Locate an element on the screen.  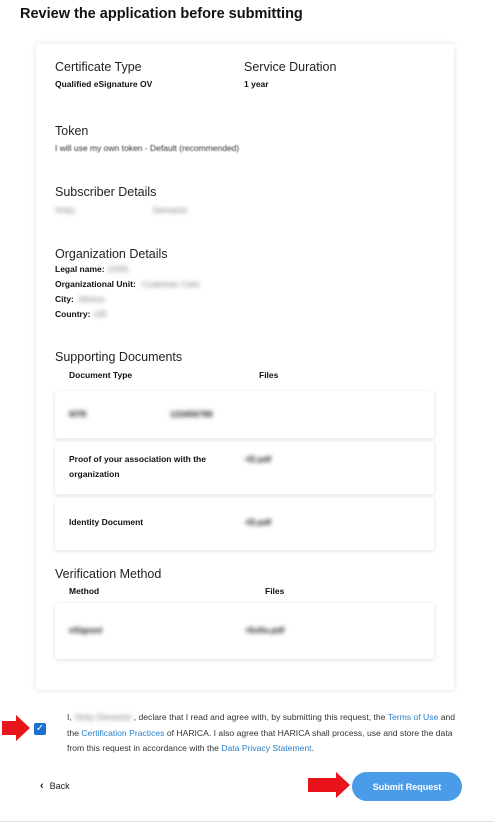
document-row: Identity Document •f2.pdf is located at coordinates (244, 524).